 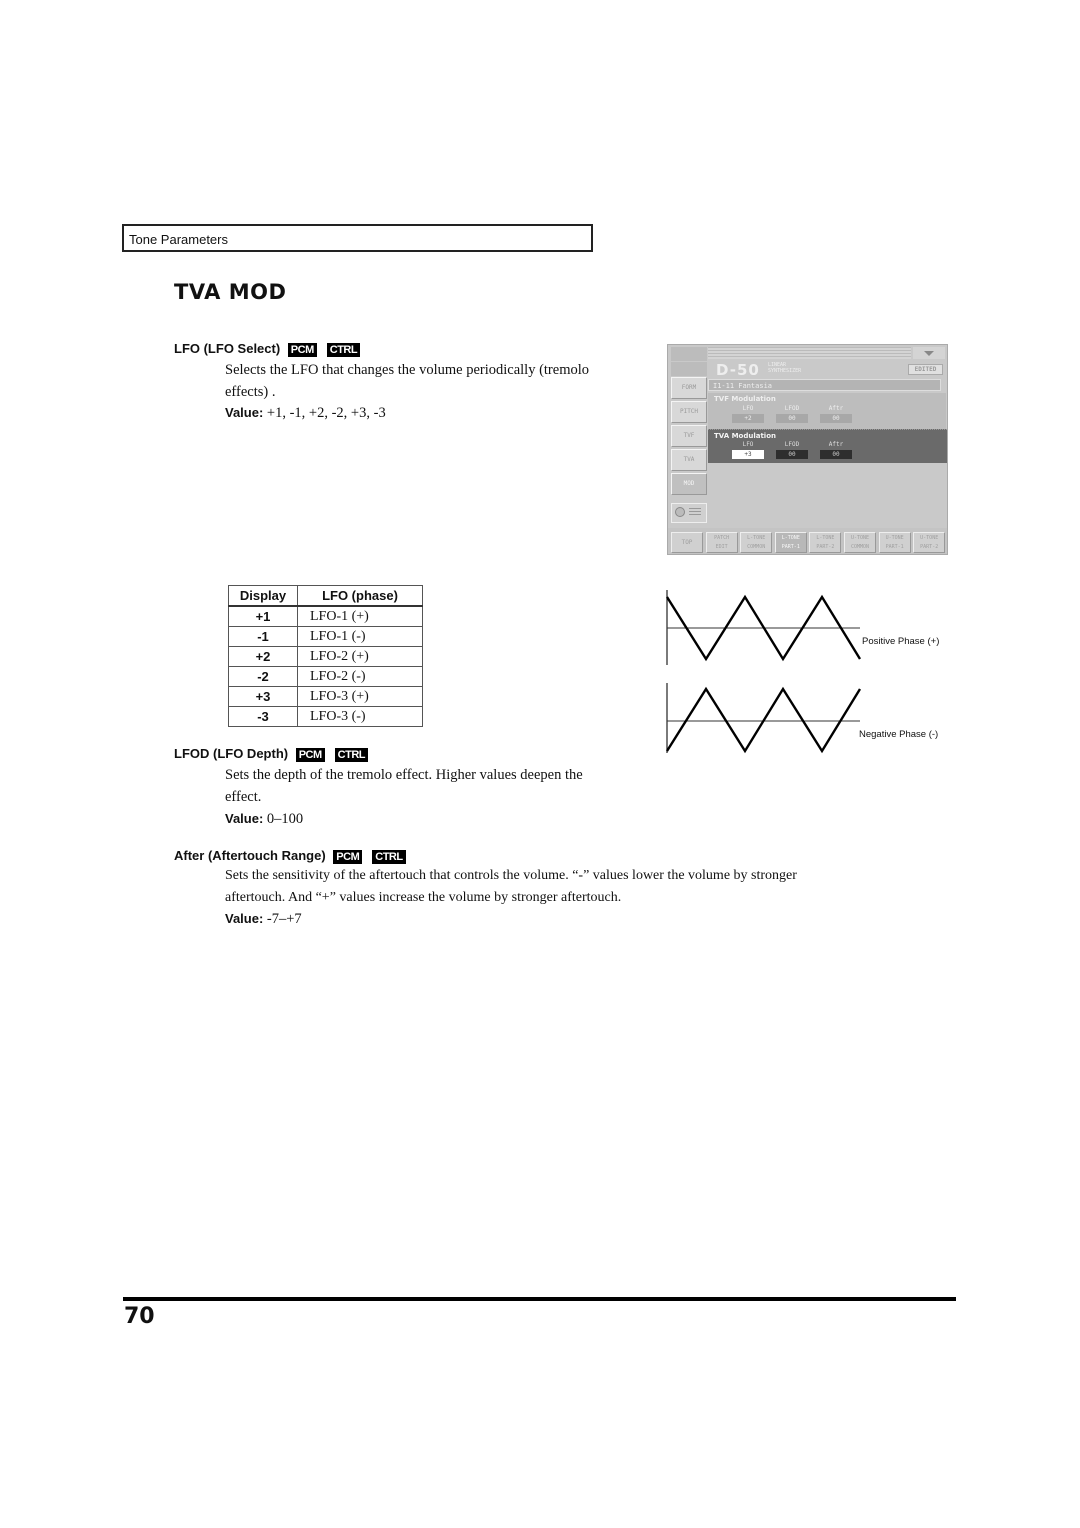 I want to click on lcd-bottom-button: PATCH EDIT, so click(x=721, y=542).